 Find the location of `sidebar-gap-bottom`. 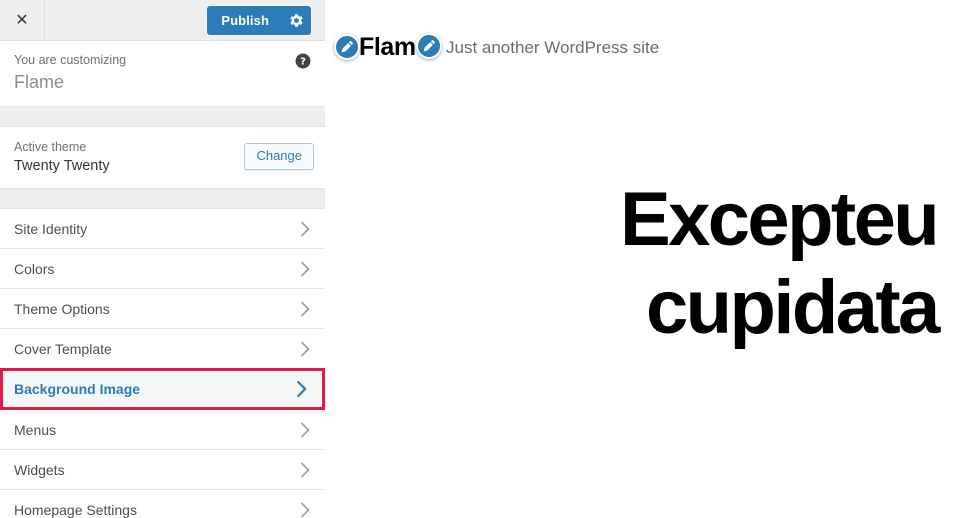

sidebar-gap-bottom is located at coordinates (162, 198).